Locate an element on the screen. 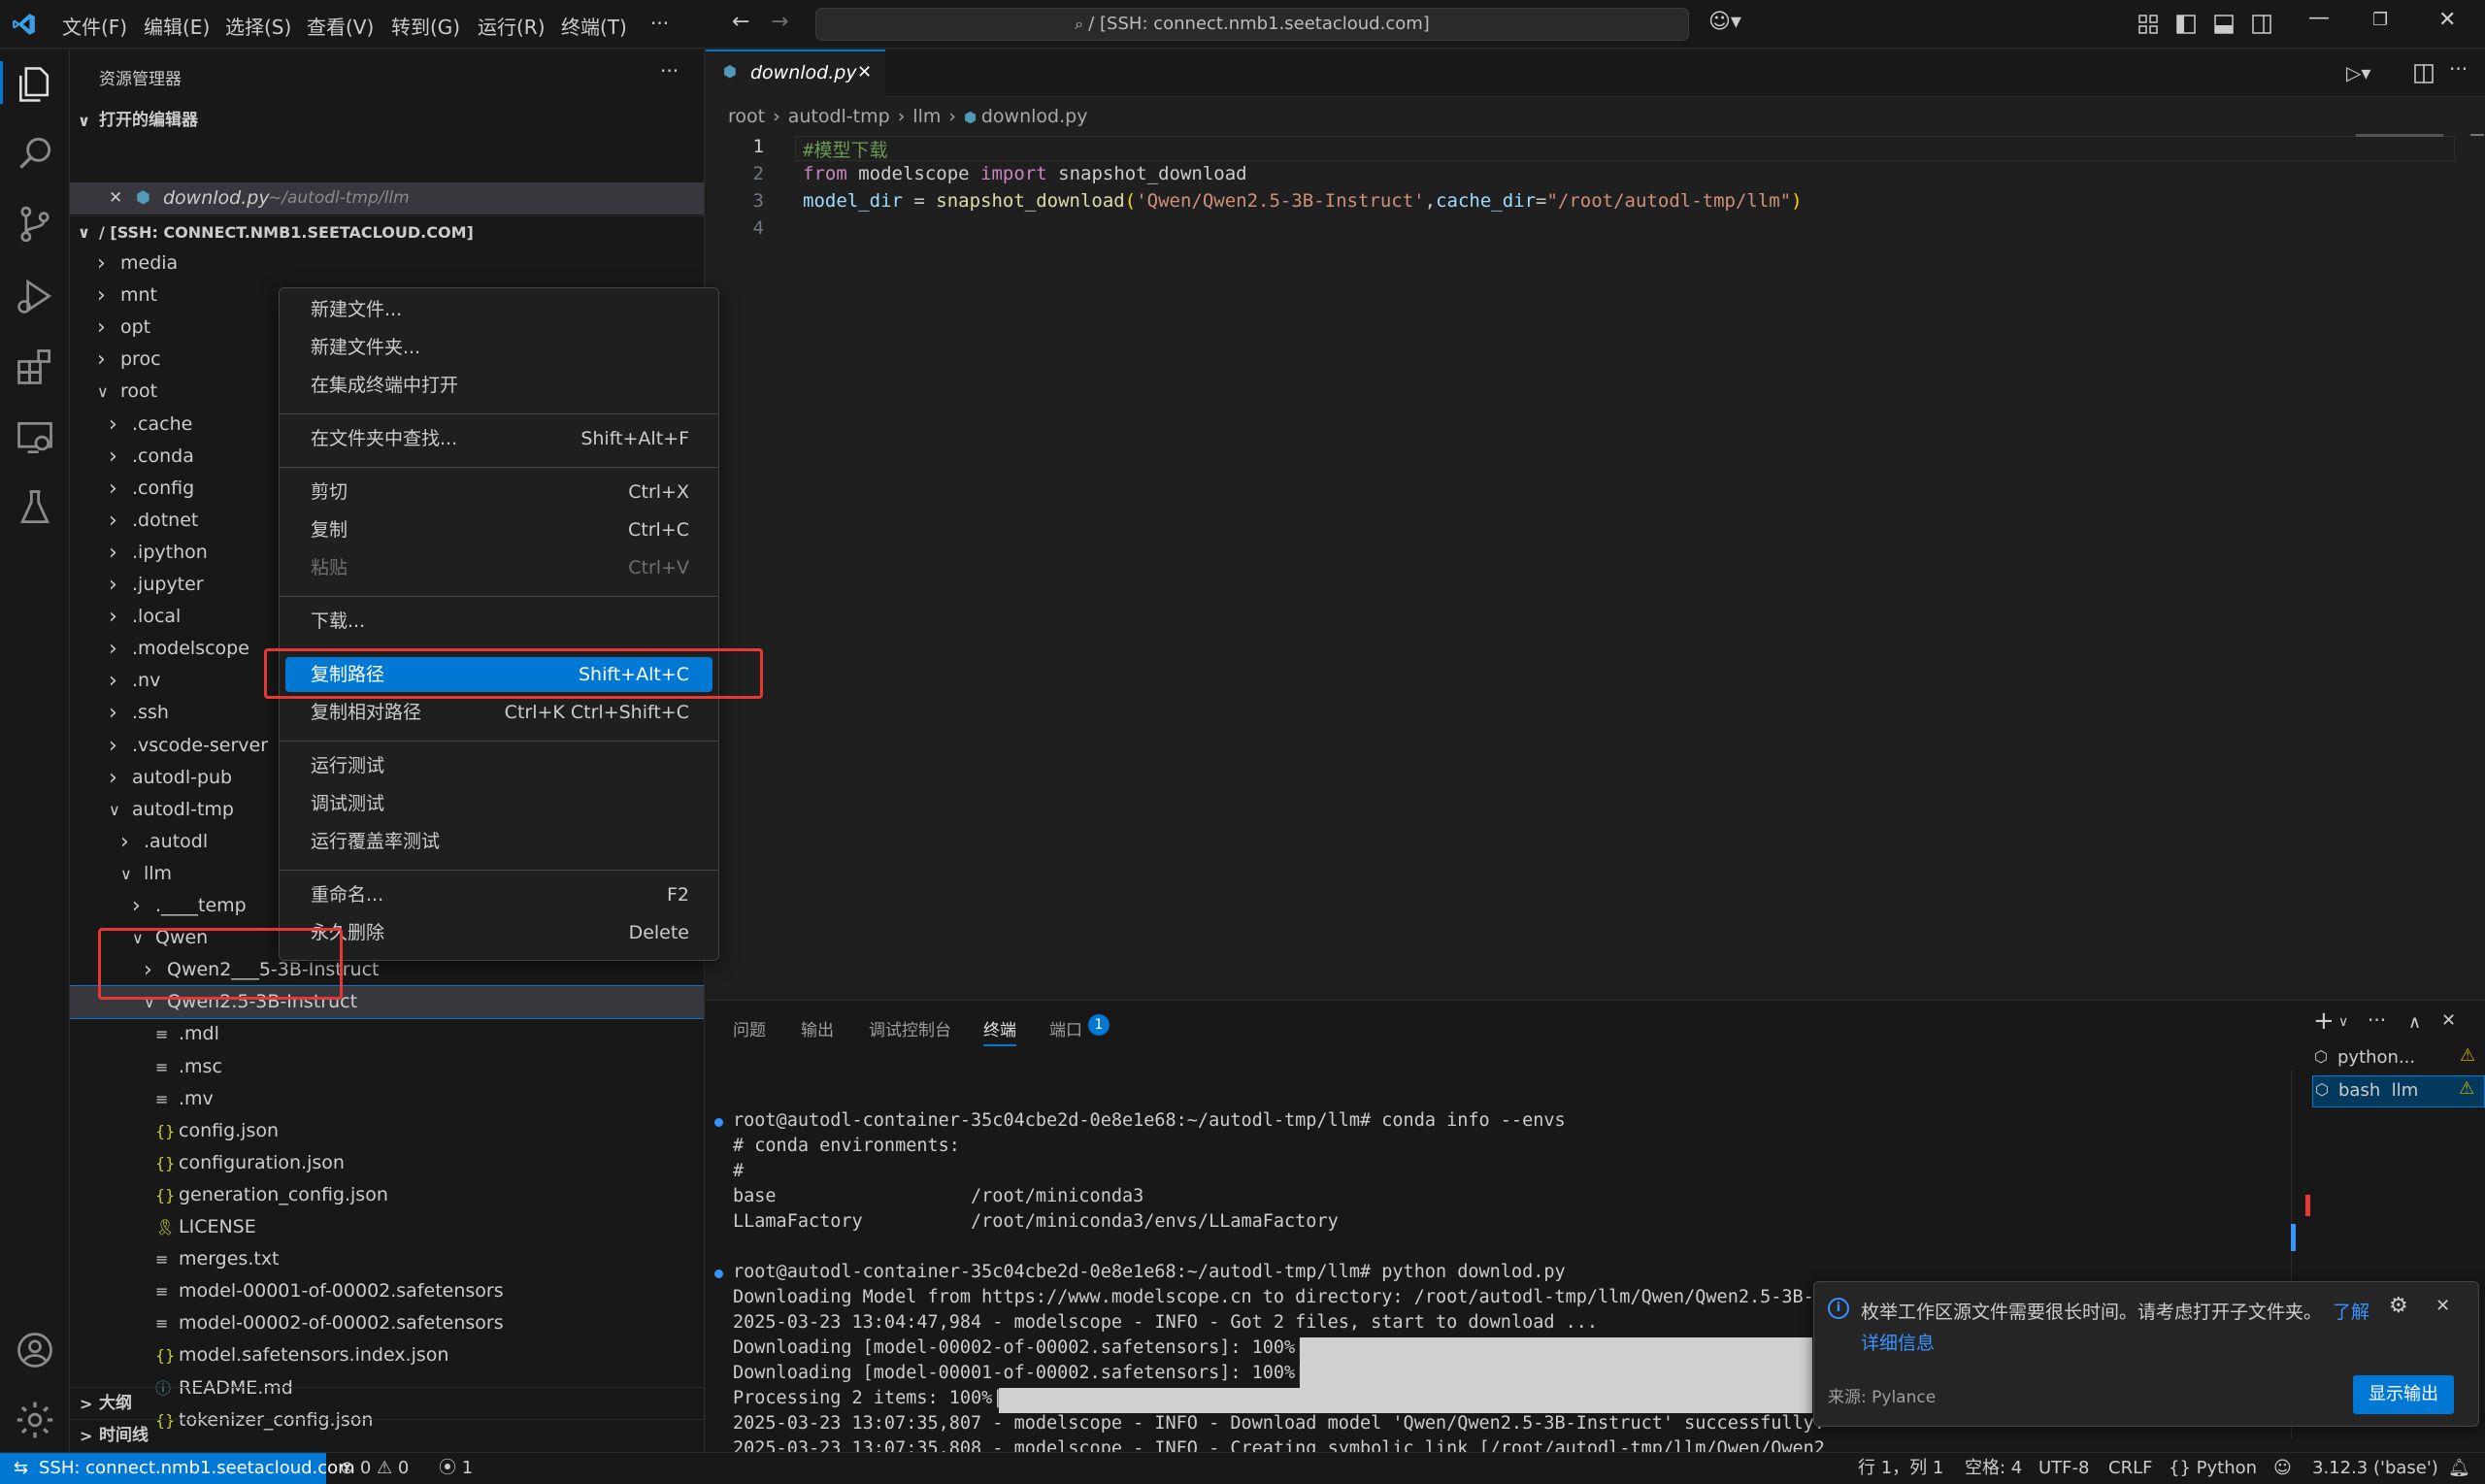  tree-item: ≡ merges.txt is located at coordinates (387, 1259).